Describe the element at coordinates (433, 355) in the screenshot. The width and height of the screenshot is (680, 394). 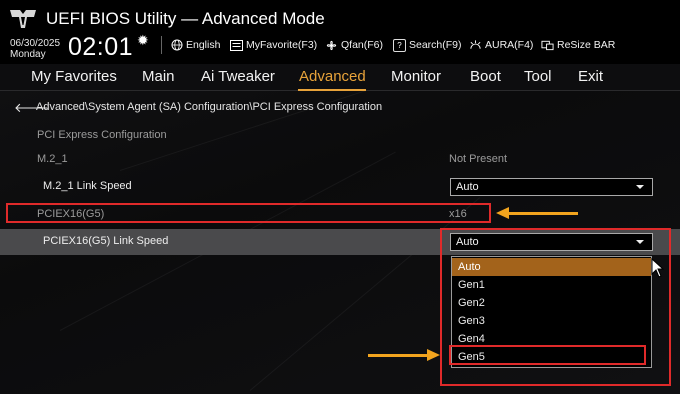
I see `annotation-arrow-right-icon` at that location.